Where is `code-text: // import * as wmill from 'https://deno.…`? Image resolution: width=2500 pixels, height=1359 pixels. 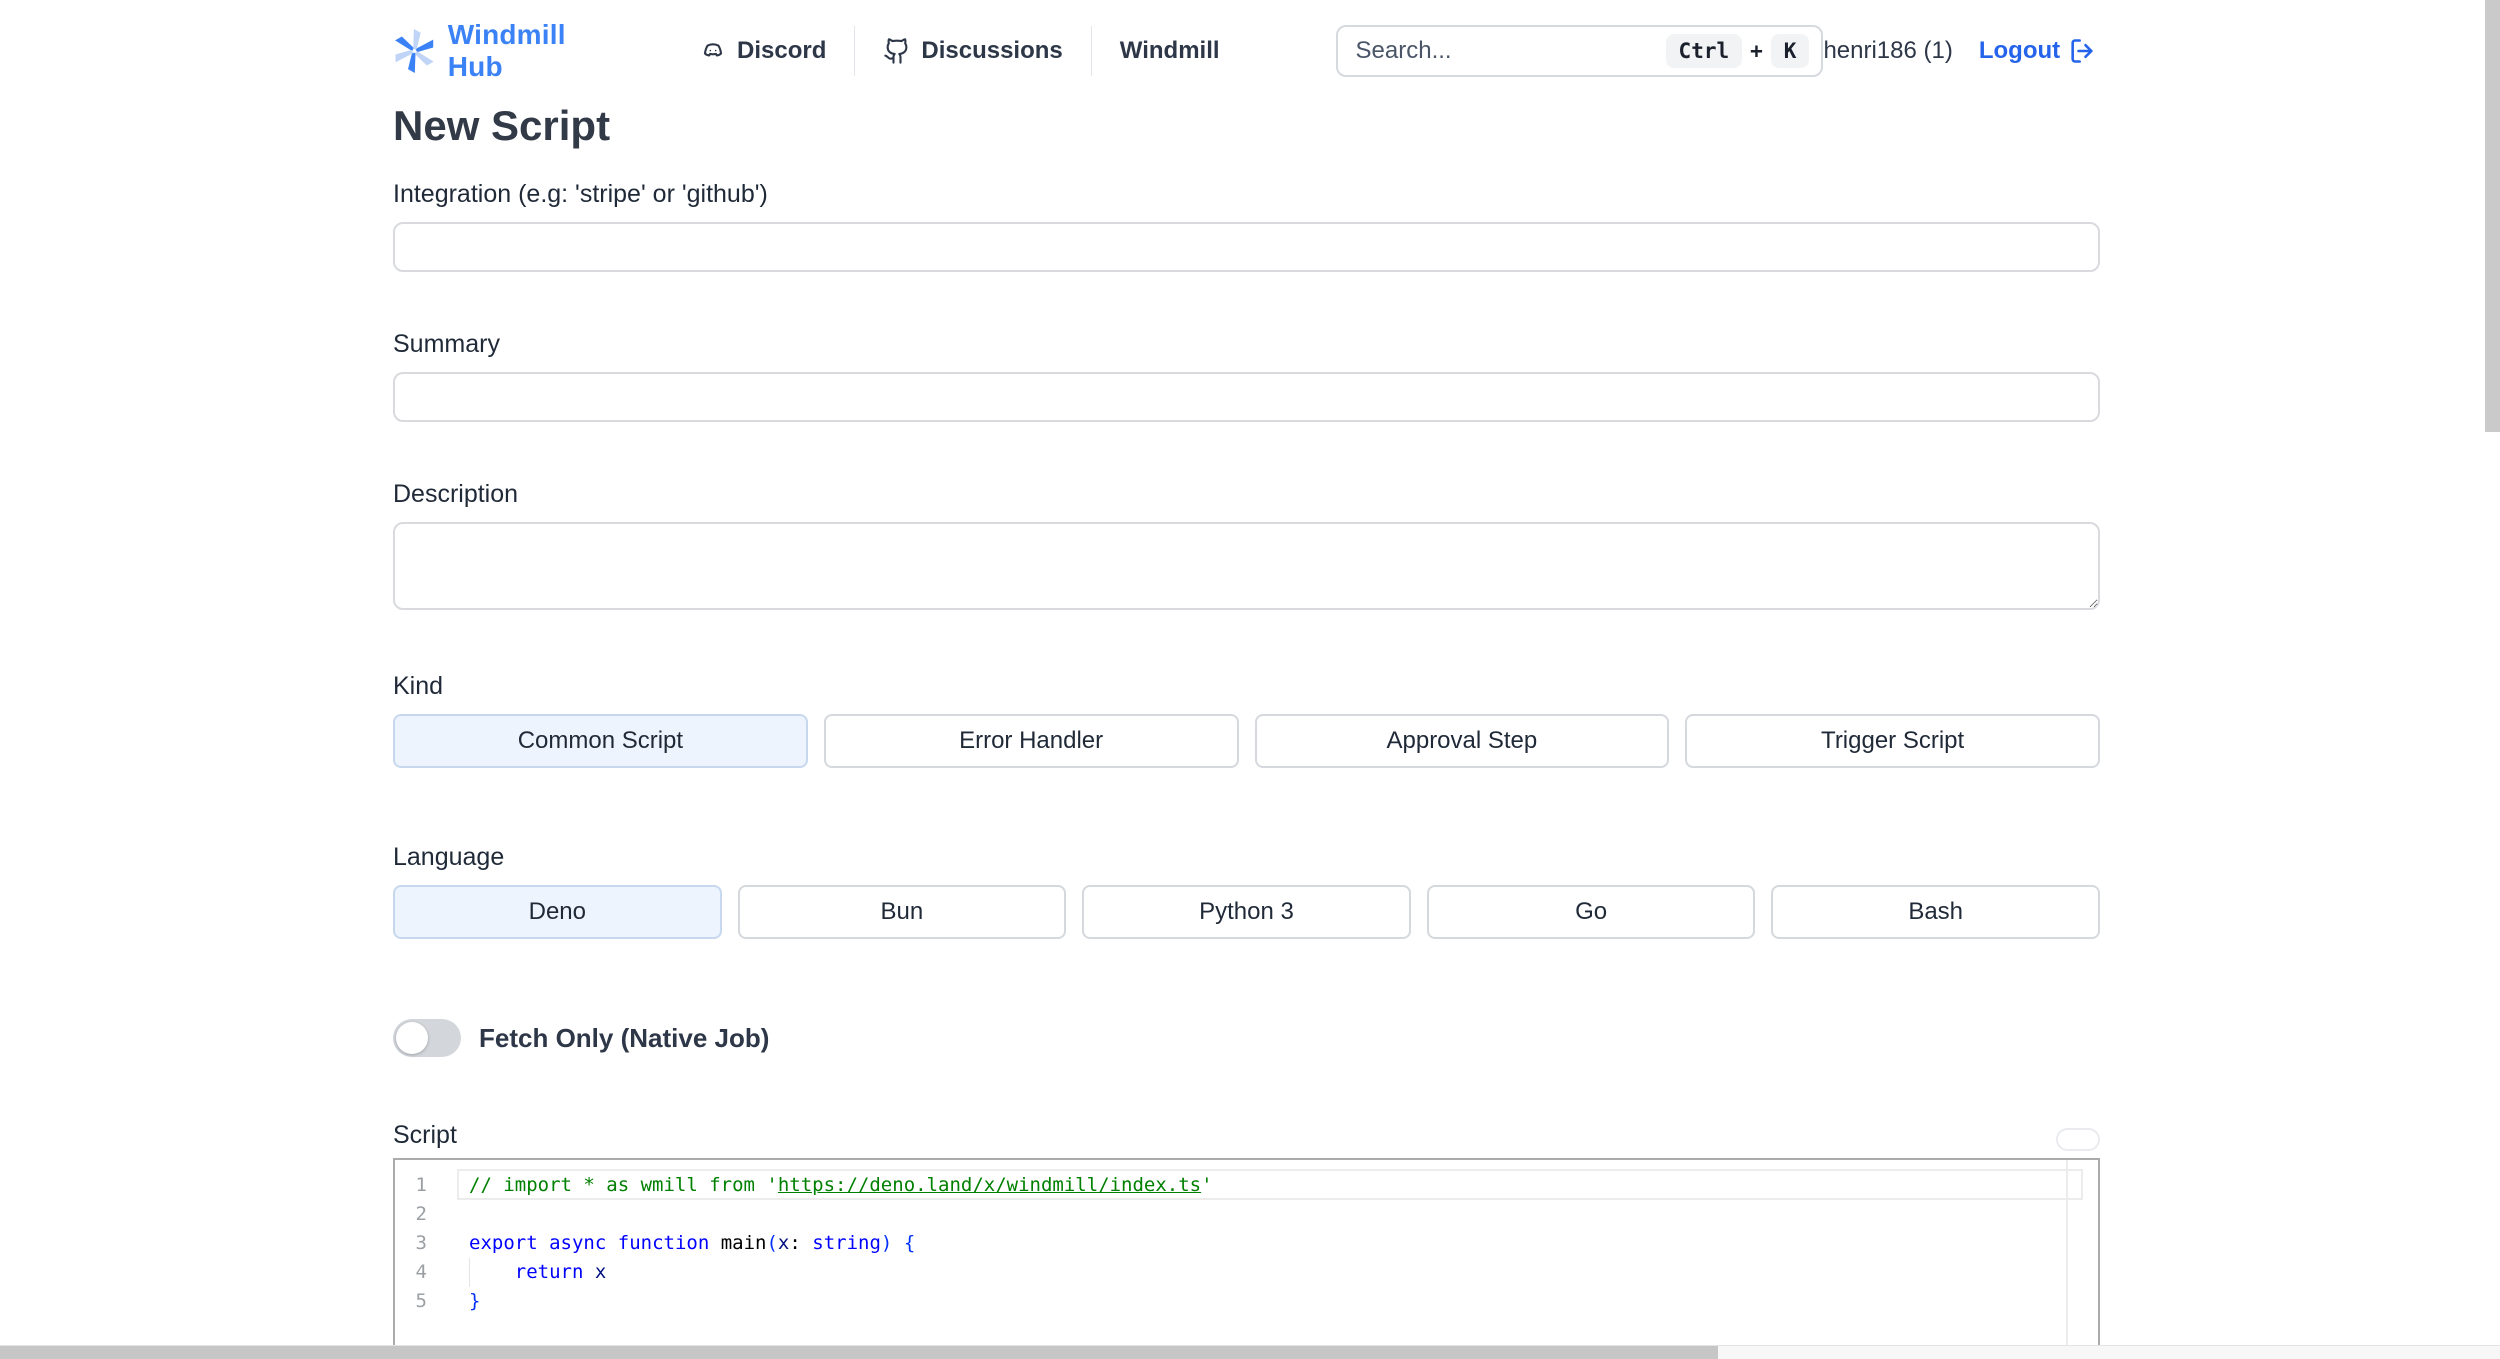
code-text: // import * as wmill from 'https://deno.… is located at coordinates (841, 1185).